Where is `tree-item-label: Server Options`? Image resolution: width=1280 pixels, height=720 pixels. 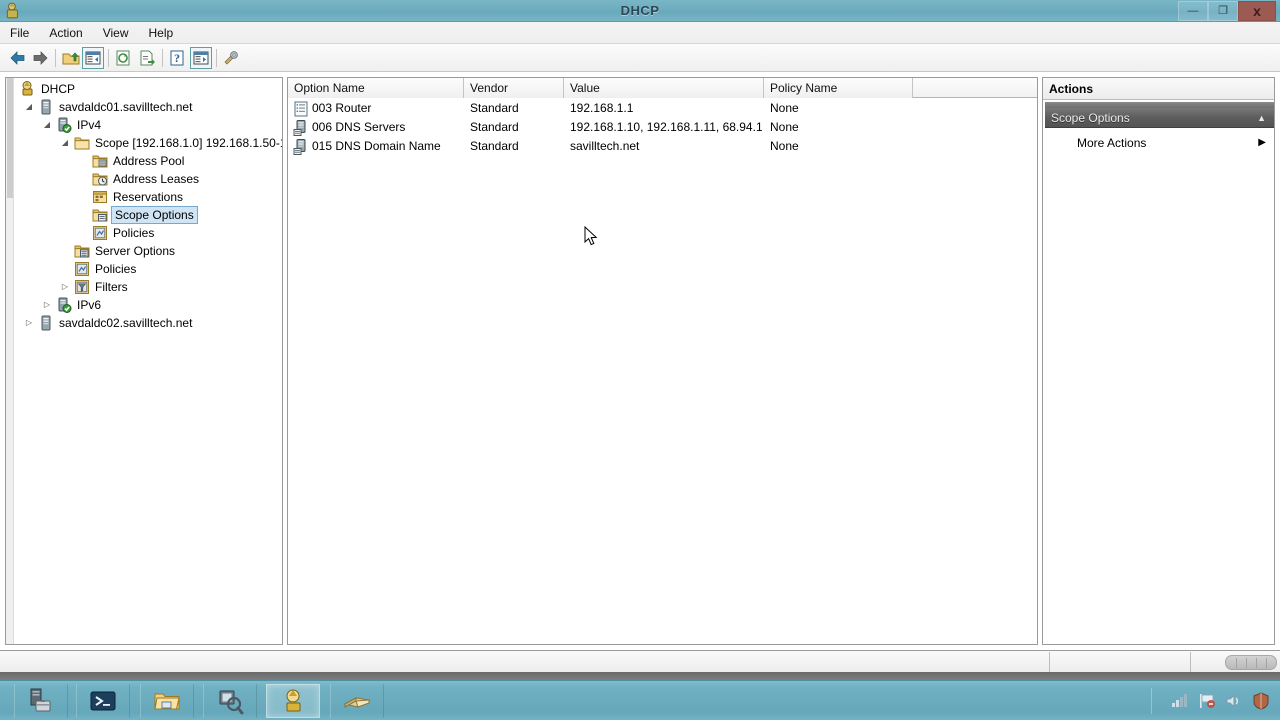 tree-item-label: Server Options is located at coordinates (135, 251).